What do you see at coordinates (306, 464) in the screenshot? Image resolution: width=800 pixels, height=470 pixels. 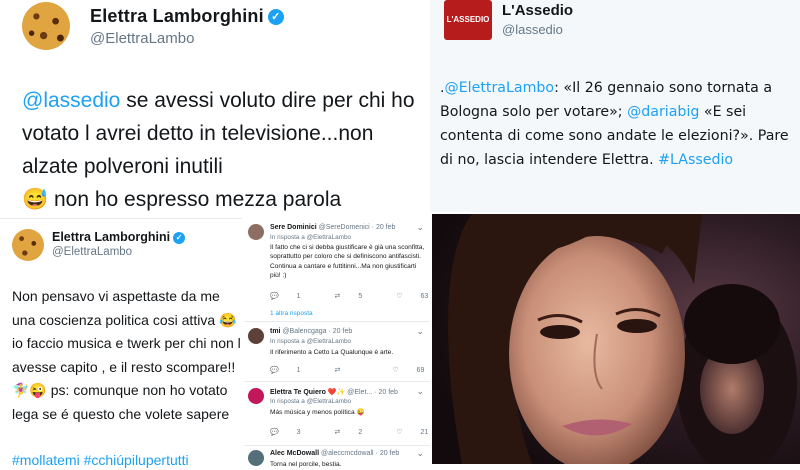 I see `reply-text: Torna nel porcile, bestia.` at bounding box center [306, 464].